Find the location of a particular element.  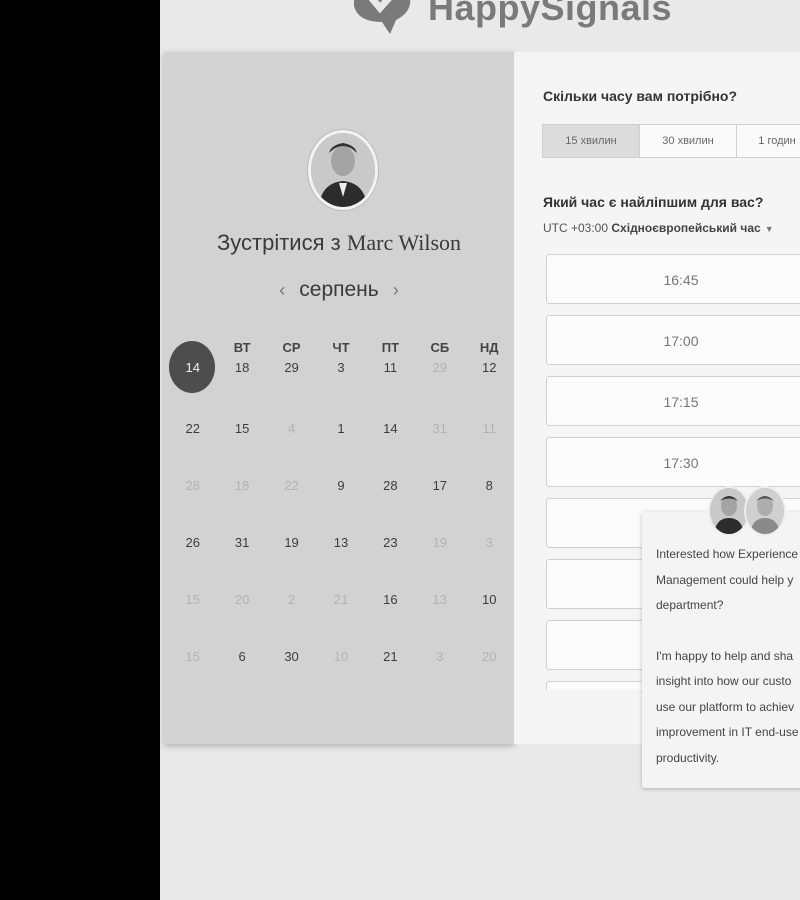

calendar-day: 15 is located at coordinates (241, 447).